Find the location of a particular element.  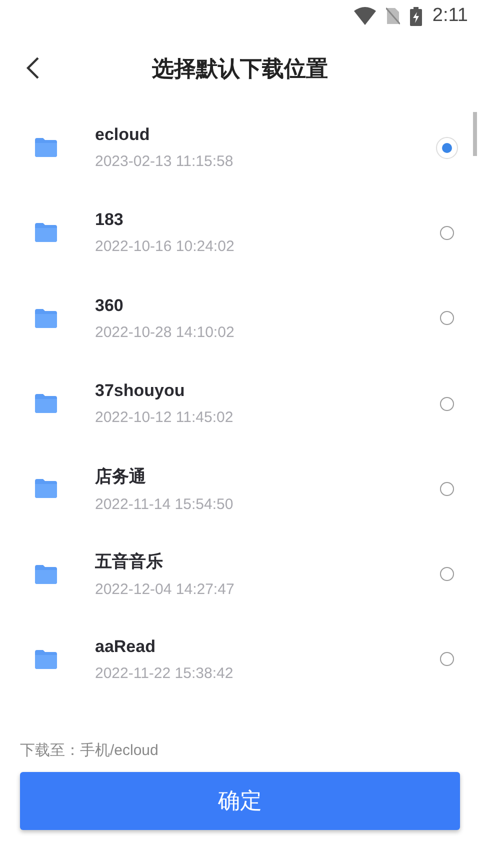

status-time: 2:11 is located at coordinates (450, 16).